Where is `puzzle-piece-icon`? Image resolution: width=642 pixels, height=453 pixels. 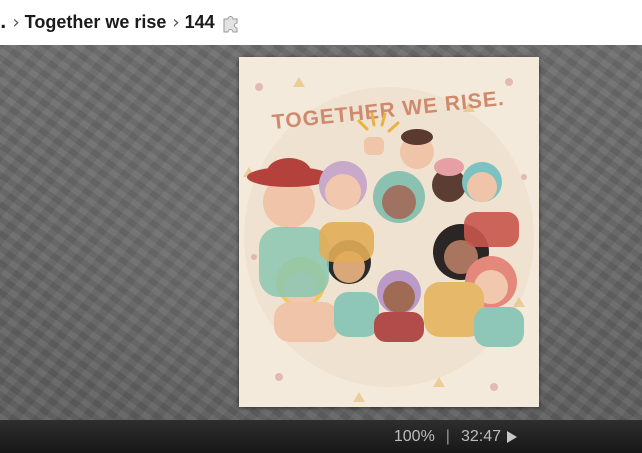 puzzle-piece-icon is located at coordinates (232, 23).